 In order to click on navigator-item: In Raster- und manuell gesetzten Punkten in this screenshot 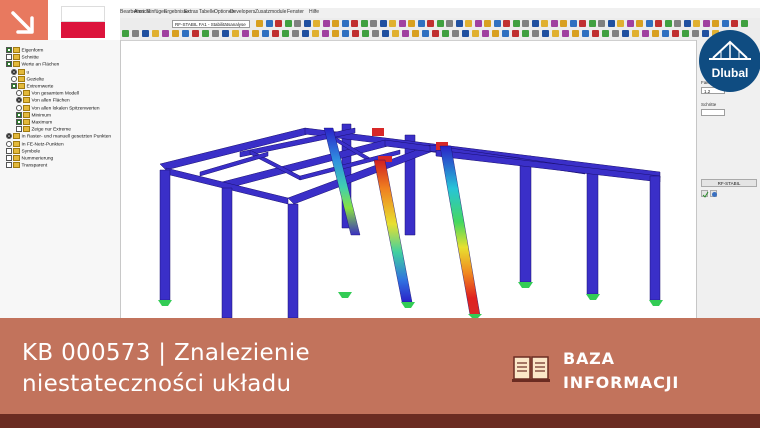, I will do `click(58, 136)`.